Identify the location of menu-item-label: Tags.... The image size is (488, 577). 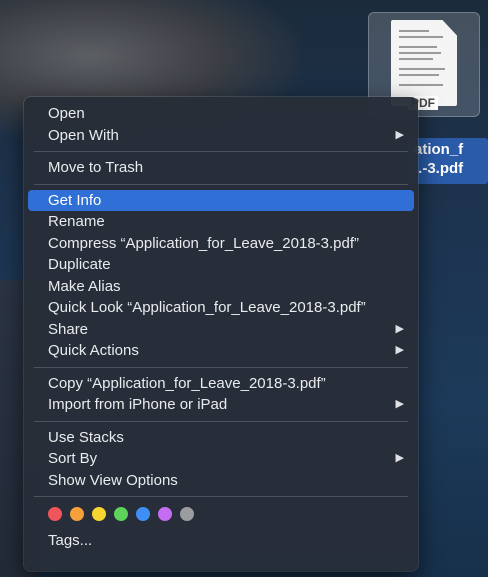
(70, 540).